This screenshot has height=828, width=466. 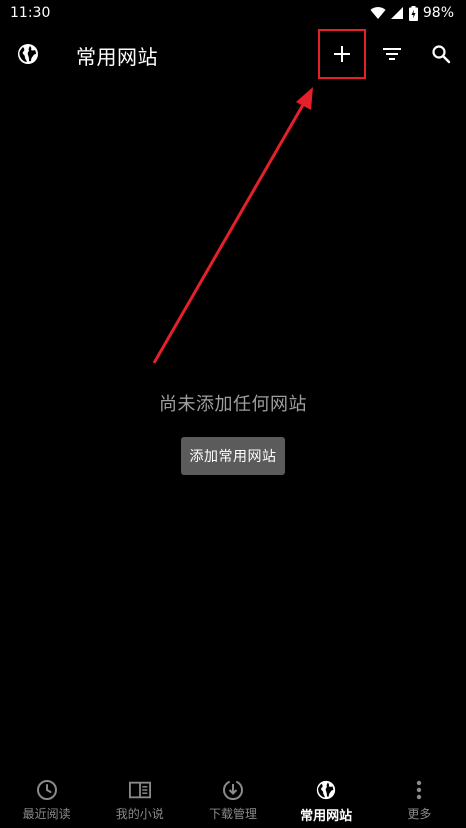 What do you see at coordinates (30, 13) in the screenshot?
I see `status-time: 11:30` at bounding box center [30, 13].